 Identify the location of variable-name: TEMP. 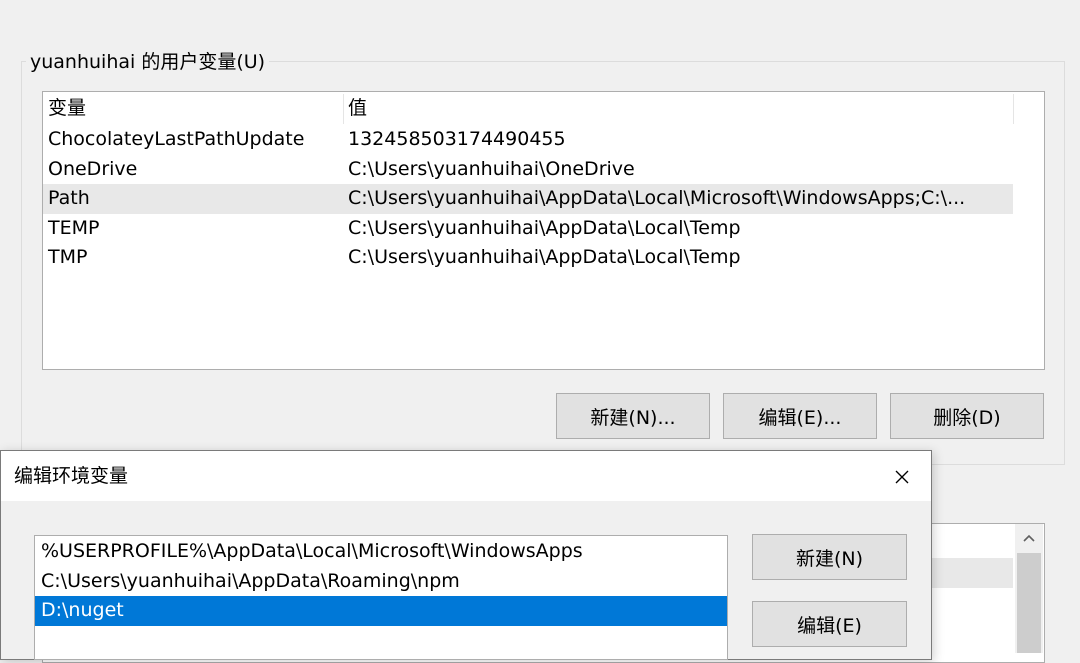
(74, 227).